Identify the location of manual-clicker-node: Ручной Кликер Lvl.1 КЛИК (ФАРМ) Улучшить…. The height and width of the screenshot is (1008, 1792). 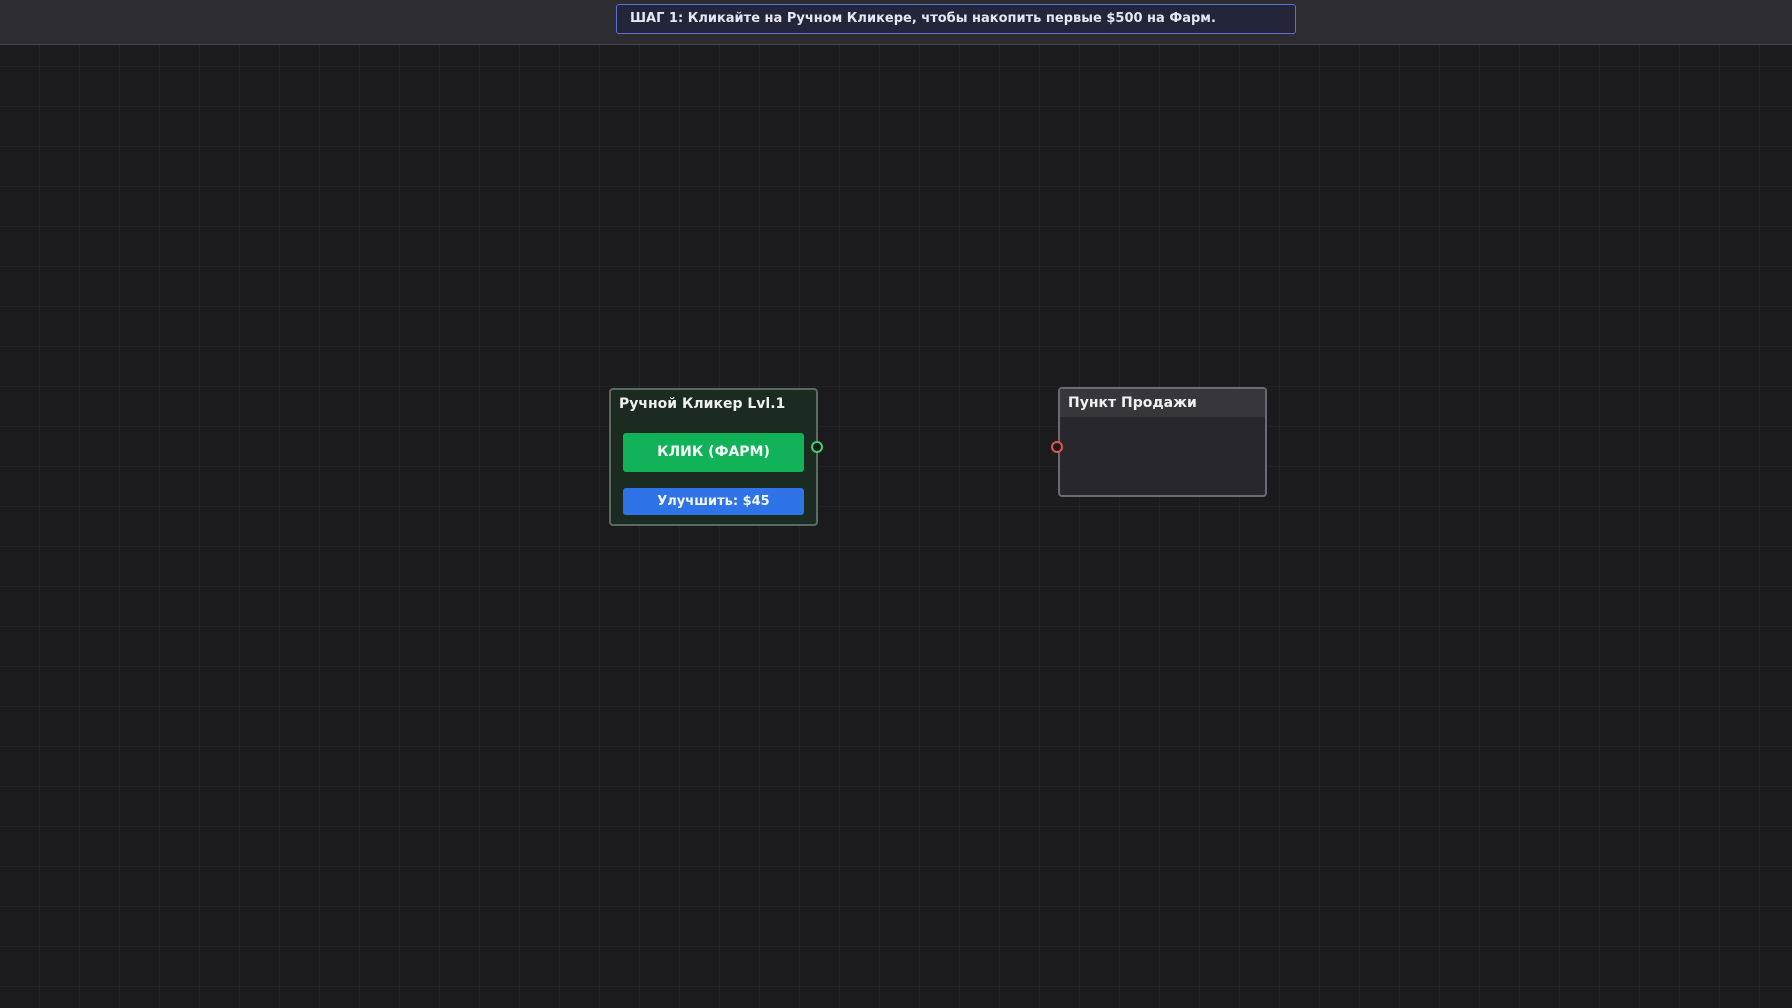
(713, 457).